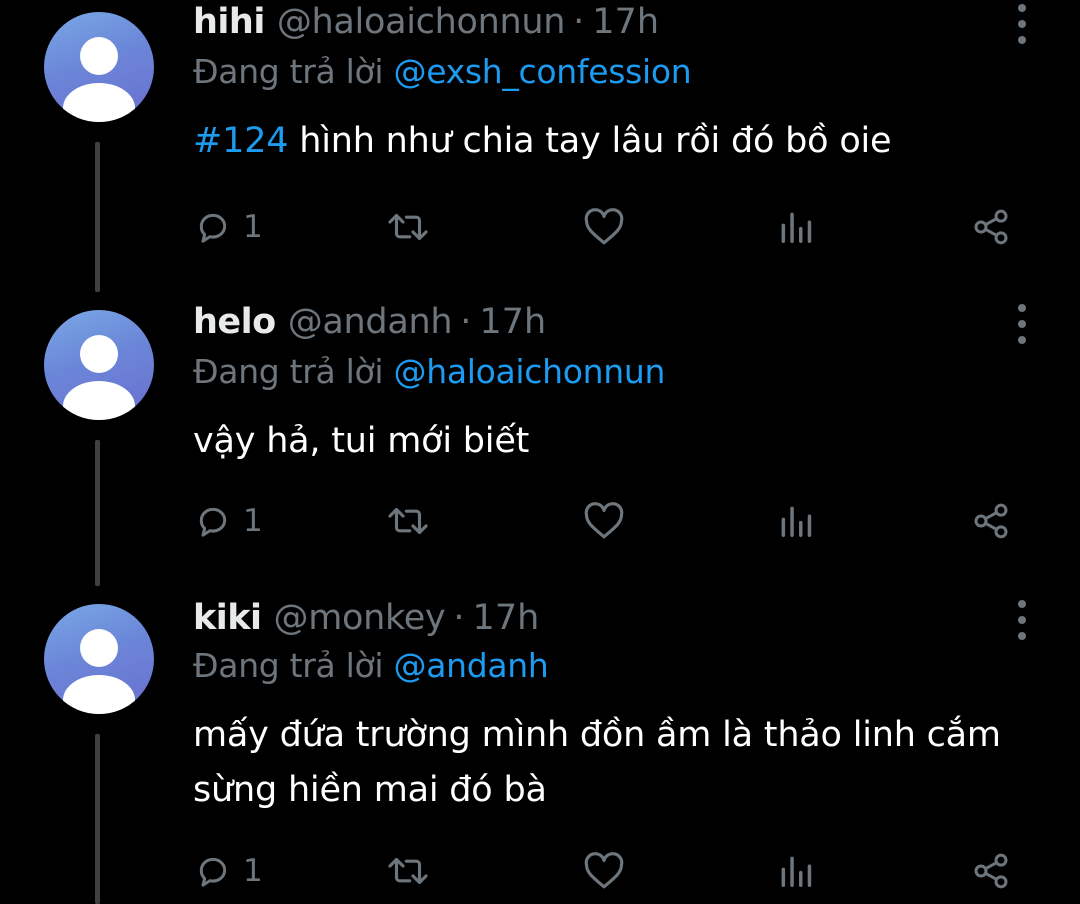  I want to click on reply-mention-link: @haloaichonnun, so click(530, 371).